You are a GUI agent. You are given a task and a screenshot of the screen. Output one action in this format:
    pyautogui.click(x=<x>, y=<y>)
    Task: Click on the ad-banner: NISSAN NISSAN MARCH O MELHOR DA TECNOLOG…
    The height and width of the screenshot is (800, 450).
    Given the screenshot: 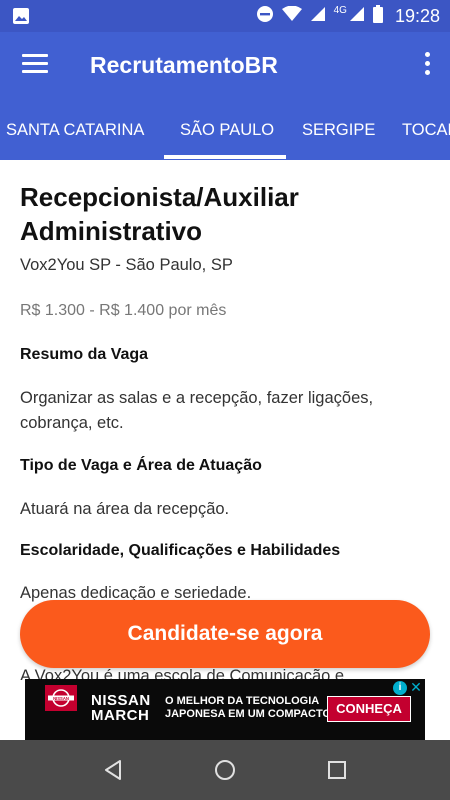 What is the action you would take?
    pyautogui.click(x=225, y=709)
    